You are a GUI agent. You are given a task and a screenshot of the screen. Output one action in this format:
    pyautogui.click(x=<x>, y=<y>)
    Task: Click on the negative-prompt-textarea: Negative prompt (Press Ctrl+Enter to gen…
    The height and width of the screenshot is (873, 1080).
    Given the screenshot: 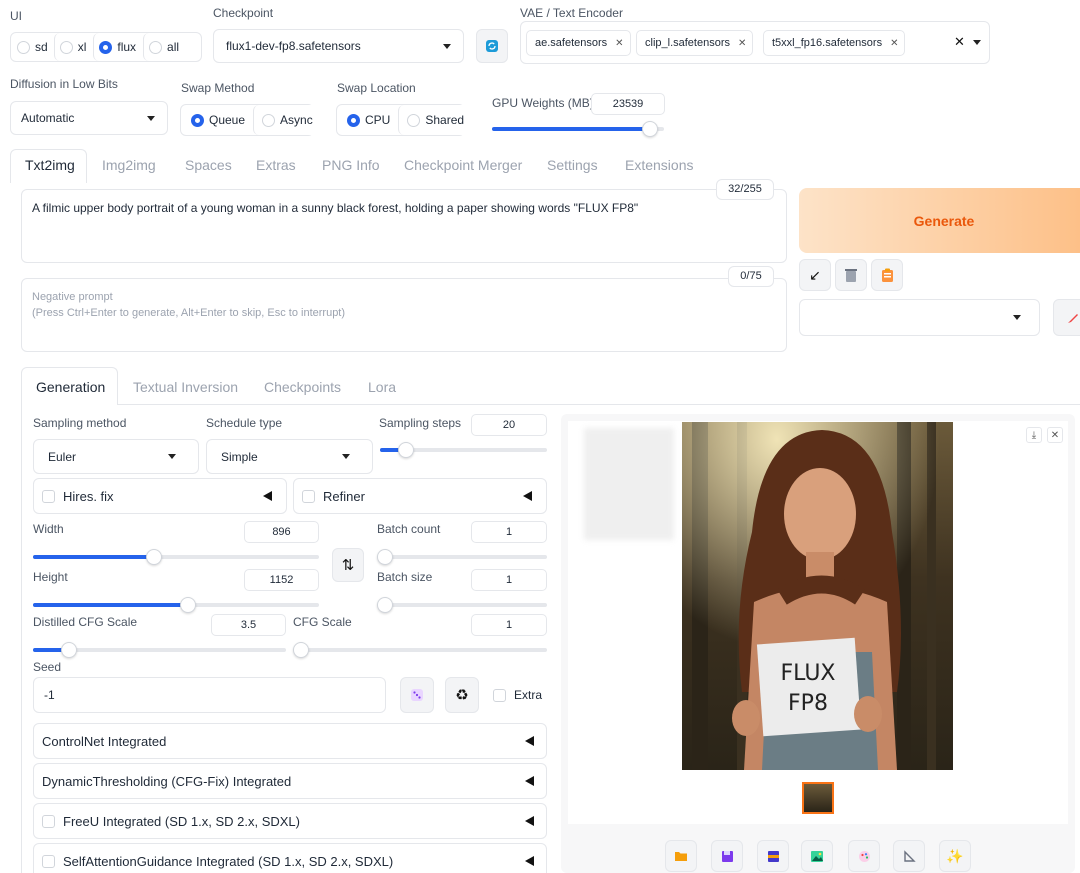 What is the action you would take?
    pyautogui.click(x=404, y=315)
    